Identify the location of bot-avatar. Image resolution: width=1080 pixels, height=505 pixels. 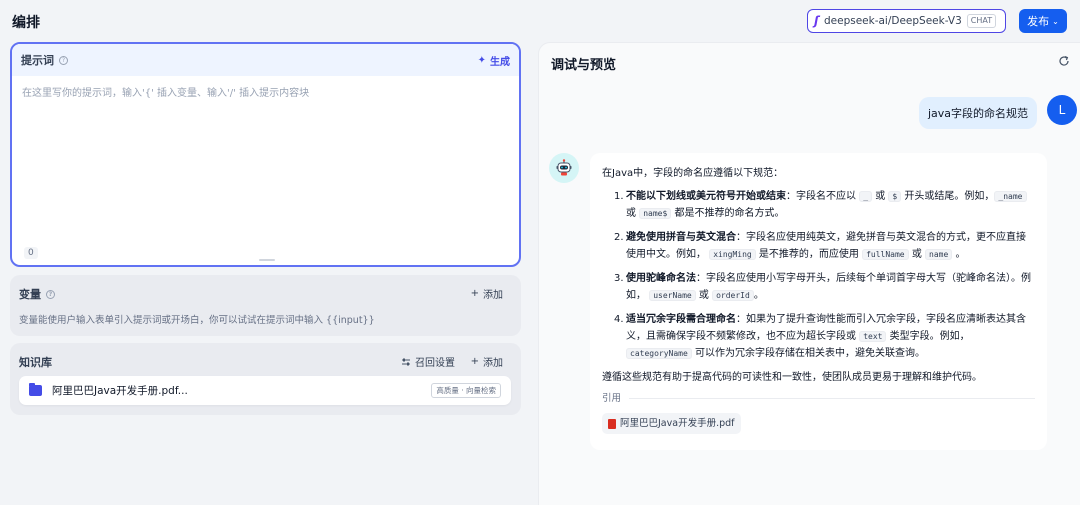
(564, 168).